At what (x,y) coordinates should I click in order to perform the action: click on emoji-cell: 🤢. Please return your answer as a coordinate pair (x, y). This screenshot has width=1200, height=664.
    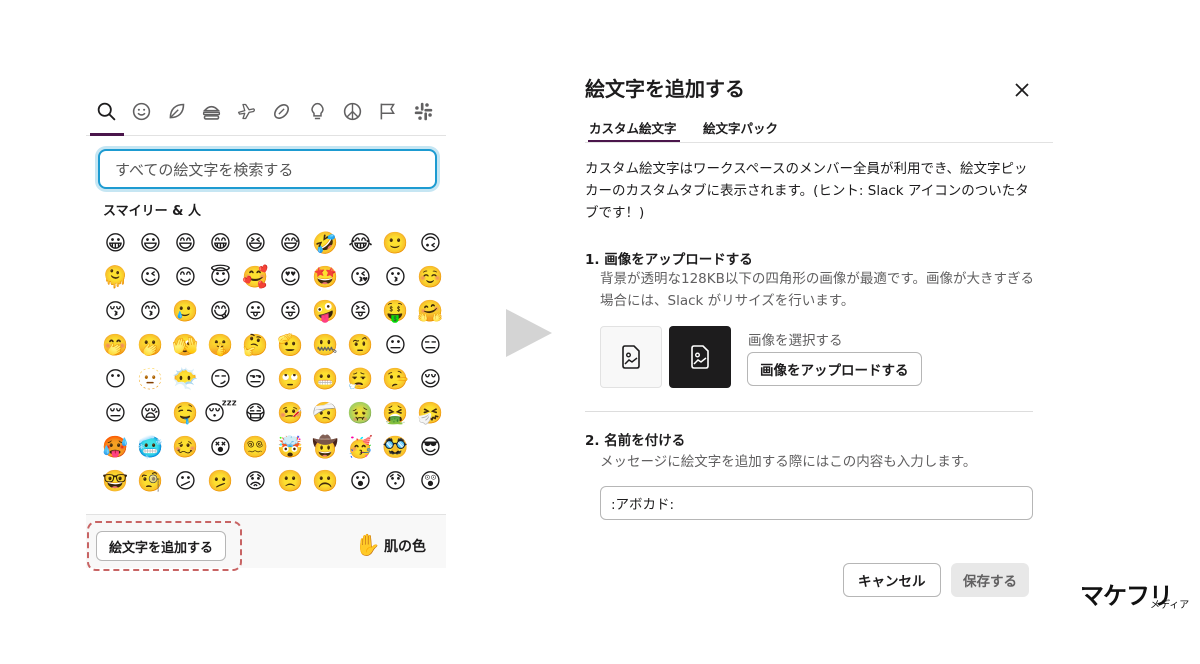
    Looking at the image, I should click on (360, 413).